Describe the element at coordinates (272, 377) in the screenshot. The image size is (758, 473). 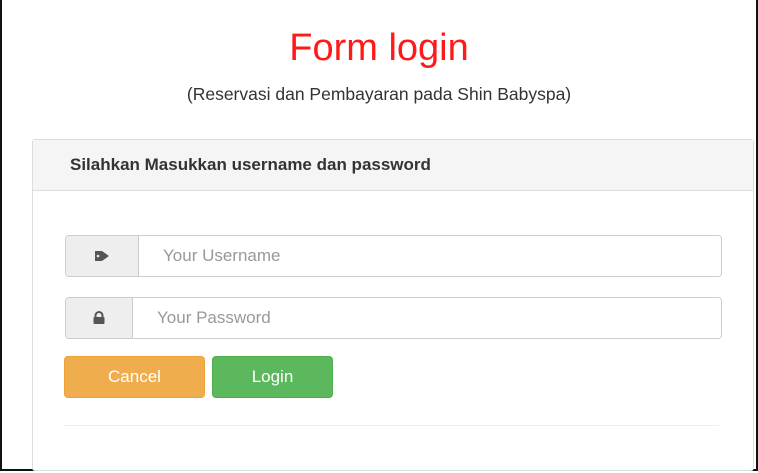
I see `login-button: Login` at that location.